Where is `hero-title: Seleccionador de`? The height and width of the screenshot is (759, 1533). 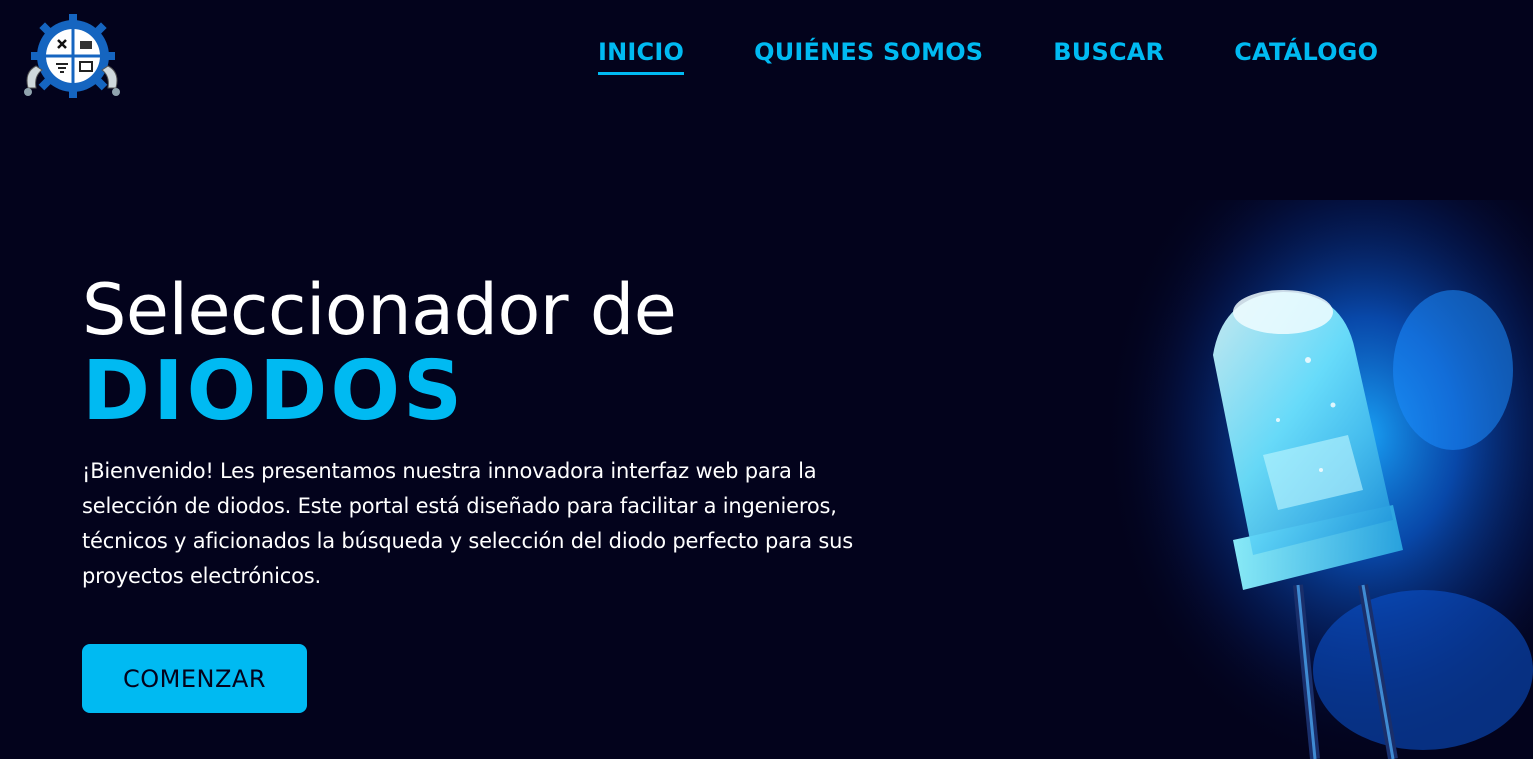 hero-title: Seleccionador de is located at coordinates (379, 310).